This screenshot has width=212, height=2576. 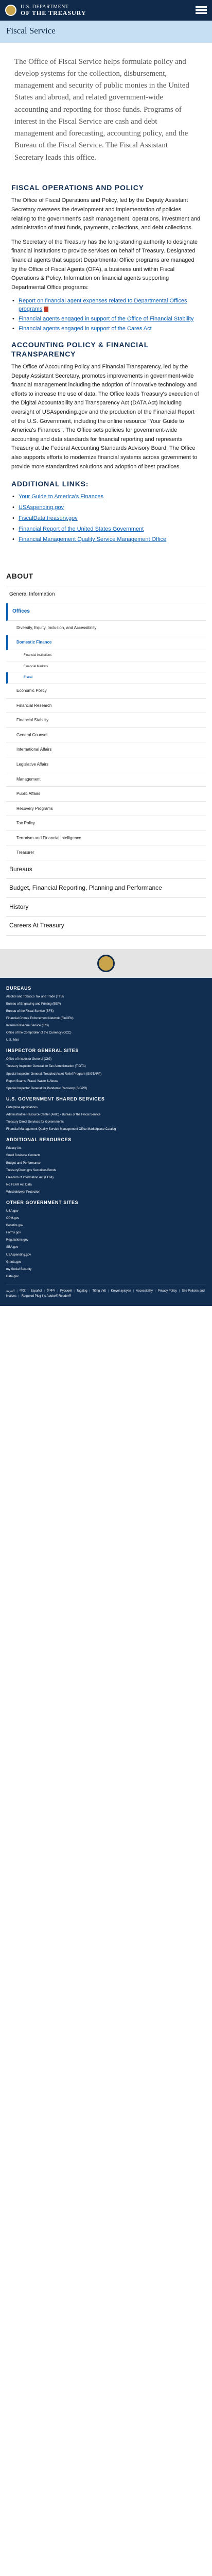 I want to click on footer-link: Budget and Performance, so click(x=23, y=1163).